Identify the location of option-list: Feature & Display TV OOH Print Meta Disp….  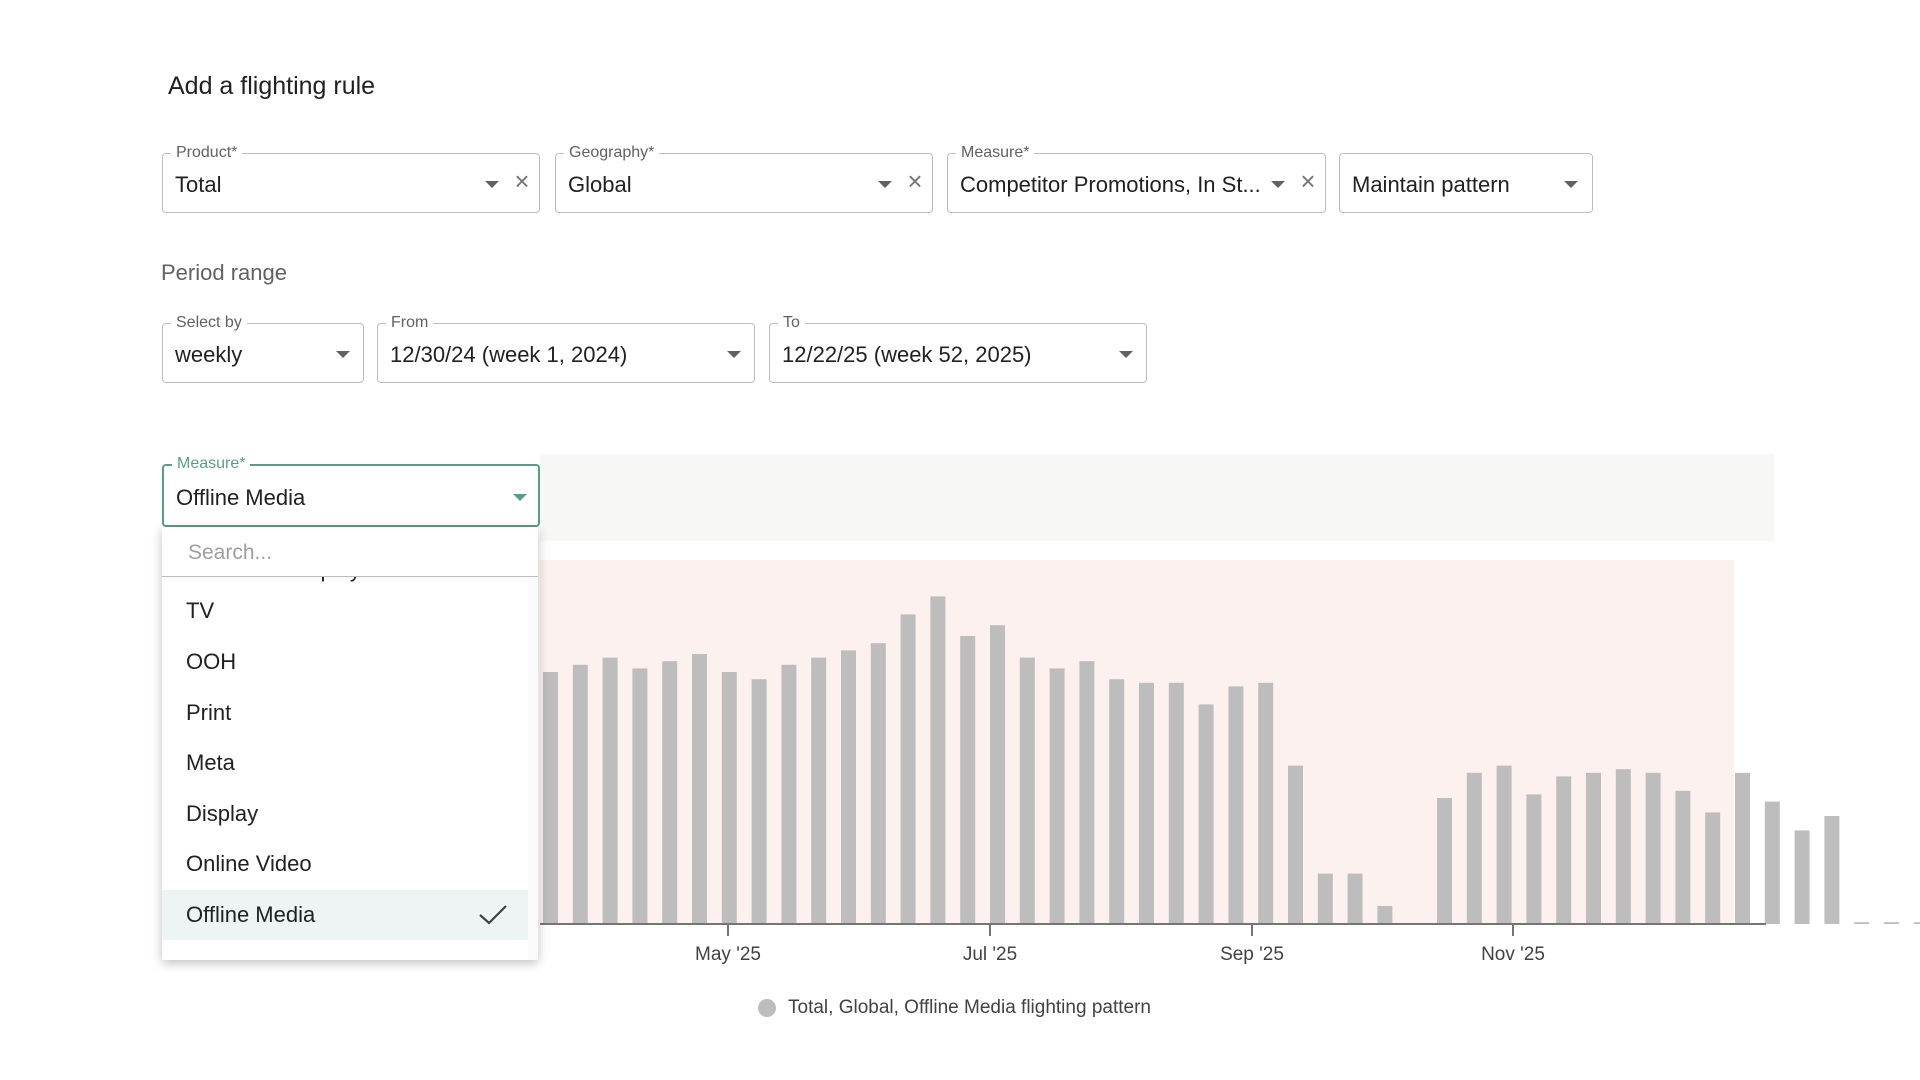
(345, 768).